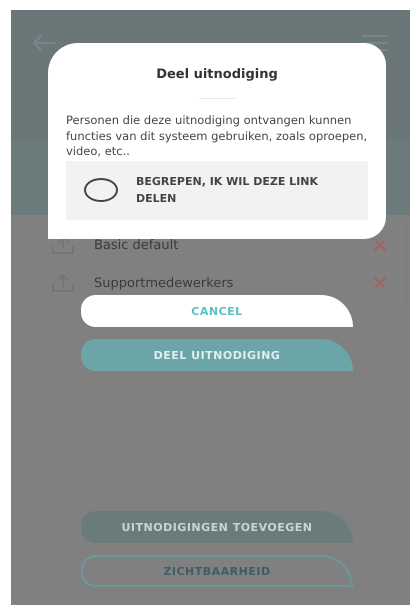 Image resolution: width=410 pixels, height=605 pixels. Describe the element at coordinates (217, 136) in the screenshot. I see `dialog-message: Personen die deze uitnodiging ontvangen kunnen functies van dit systeem gebruiken, zoals oproepen, video, etc..` at that location.